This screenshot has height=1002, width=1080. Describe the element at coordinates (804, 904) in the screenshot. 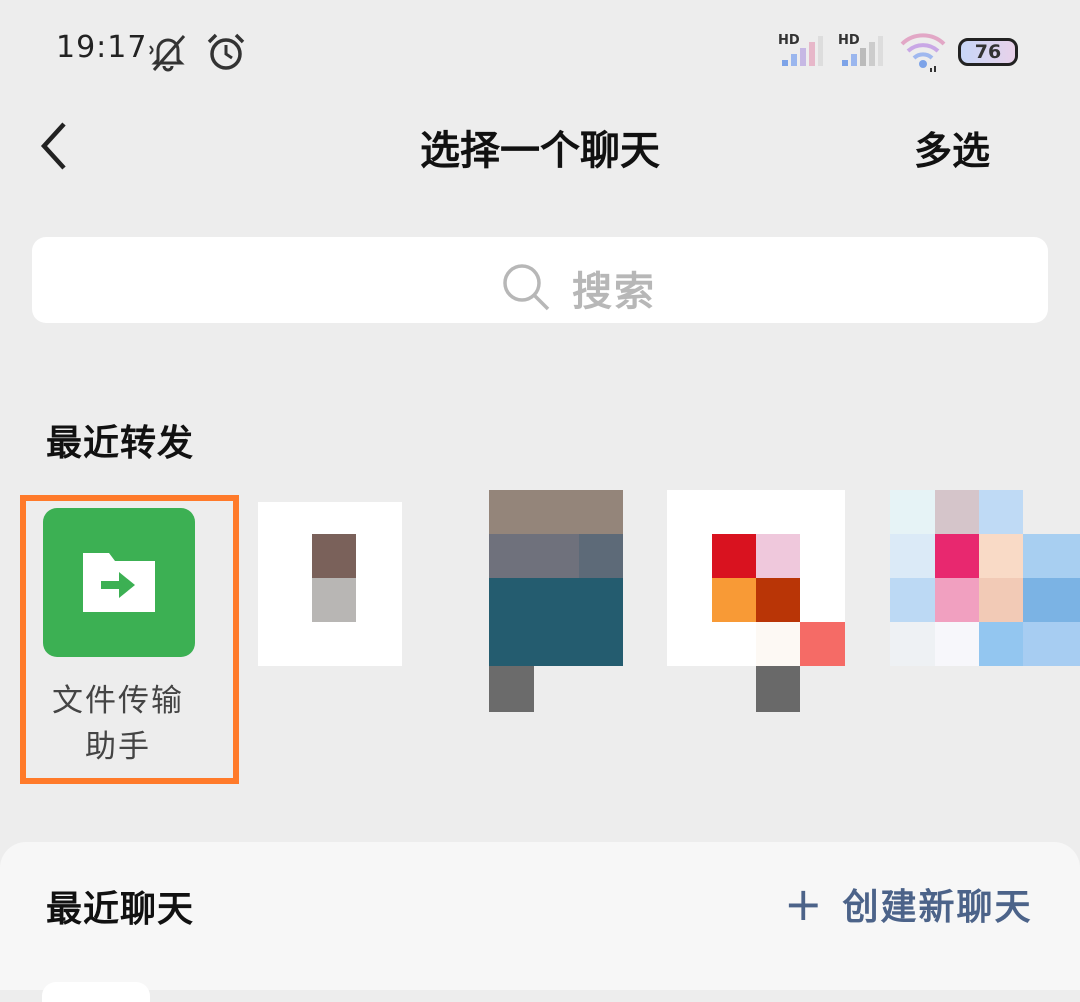

I see `plus-icon: +` at that location.